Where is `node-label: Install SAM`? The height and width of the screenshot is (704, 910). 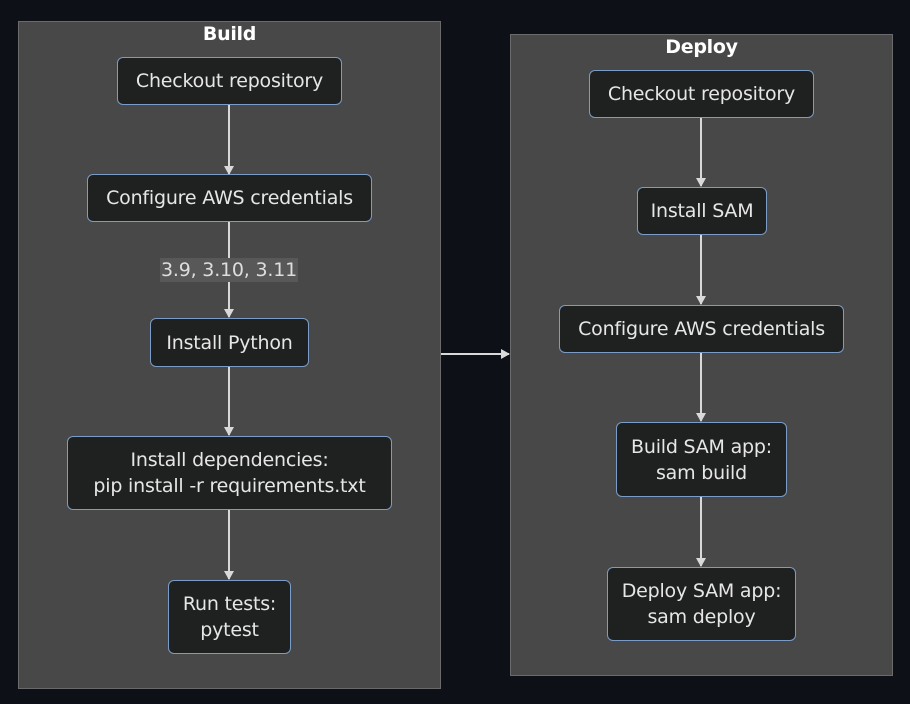 node-label: Install SAM is located at coordinates (702, 211).